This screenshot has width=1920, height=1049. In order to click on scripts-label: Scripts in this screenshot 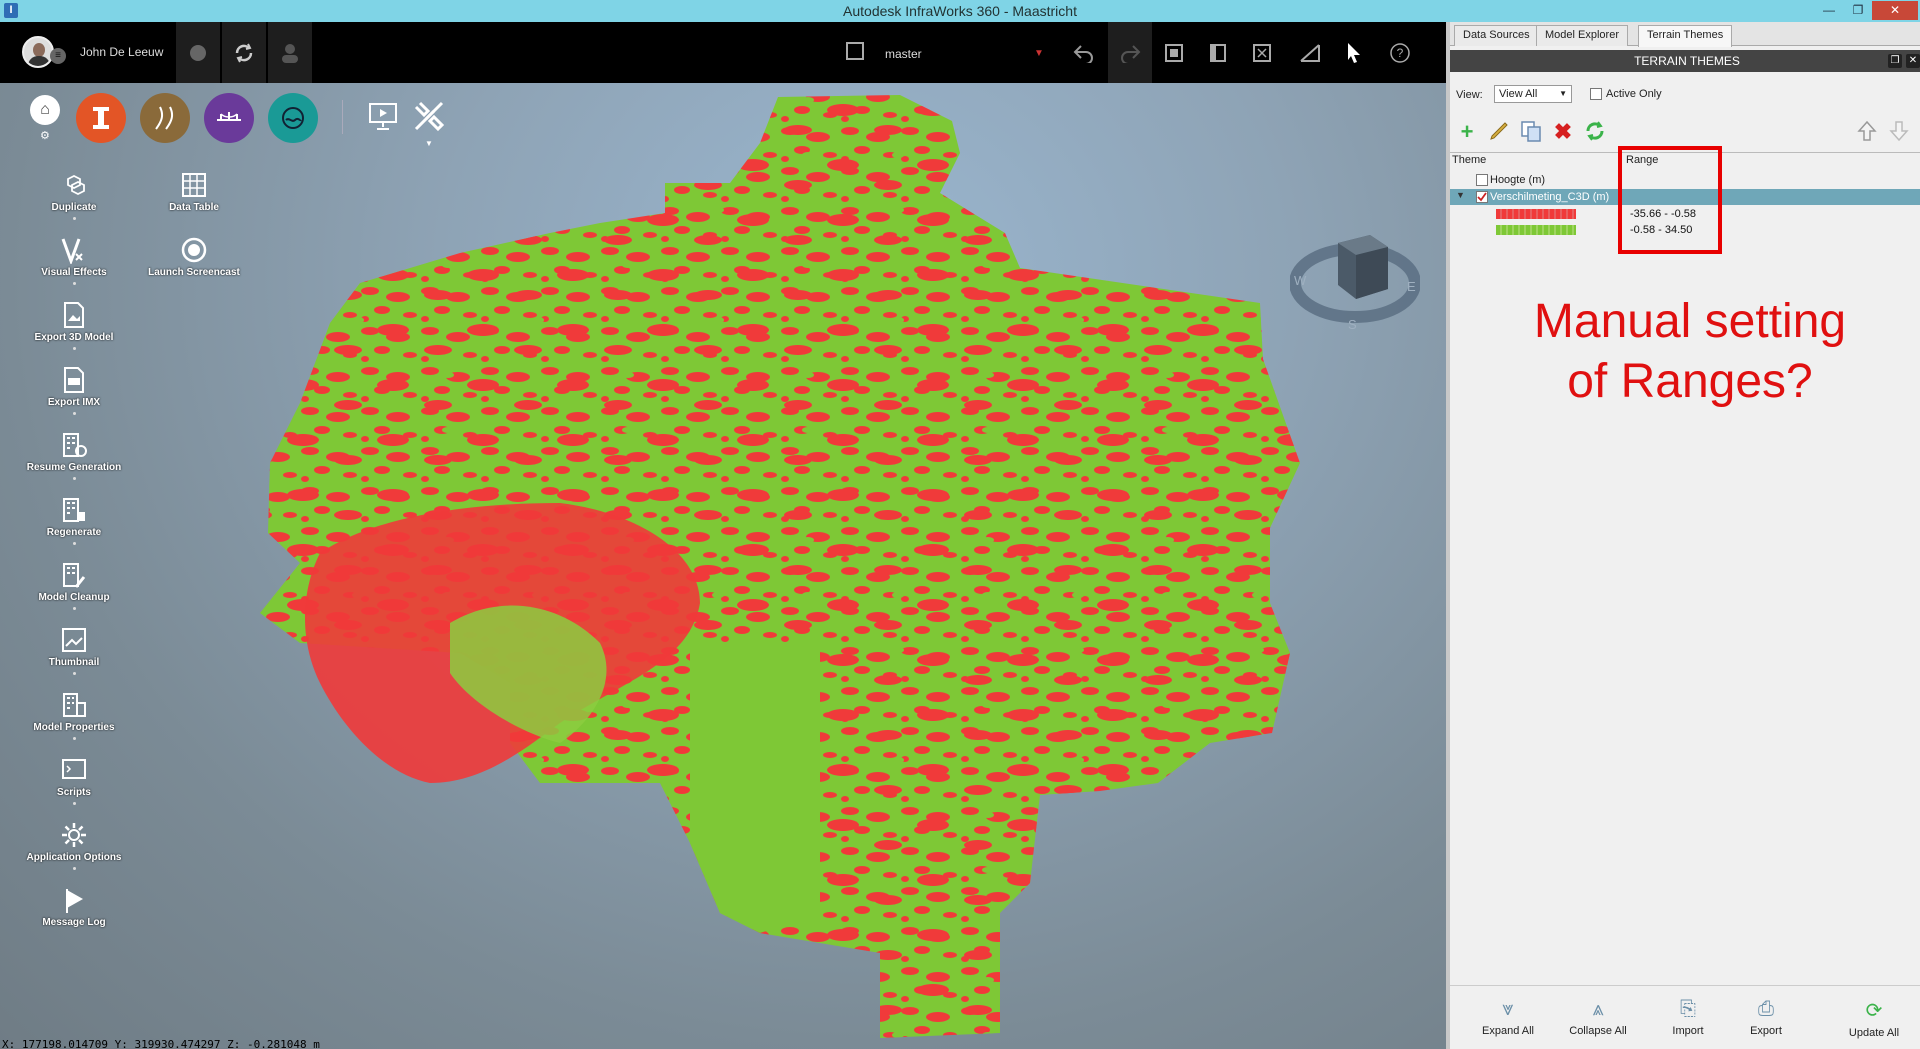, I will do `click(74, 792)`.